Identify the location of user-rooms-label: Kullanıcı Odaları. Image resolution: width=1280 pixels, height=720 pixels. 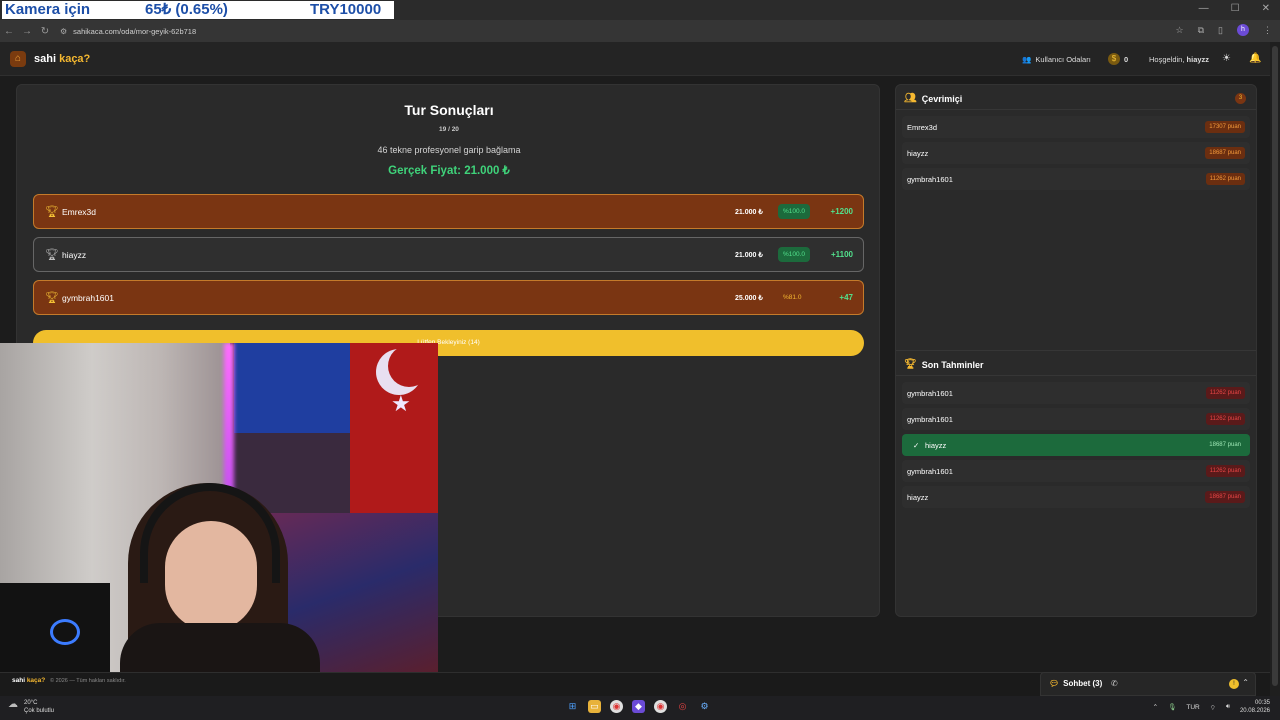
(1063, 59).